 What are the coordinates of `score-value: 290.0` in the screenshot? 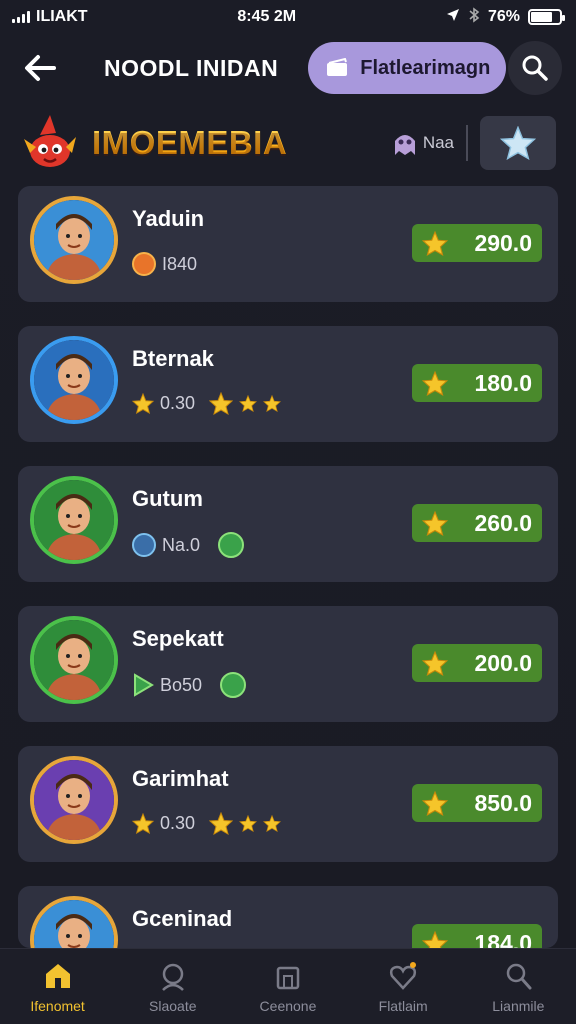 It's located at (503, 242).